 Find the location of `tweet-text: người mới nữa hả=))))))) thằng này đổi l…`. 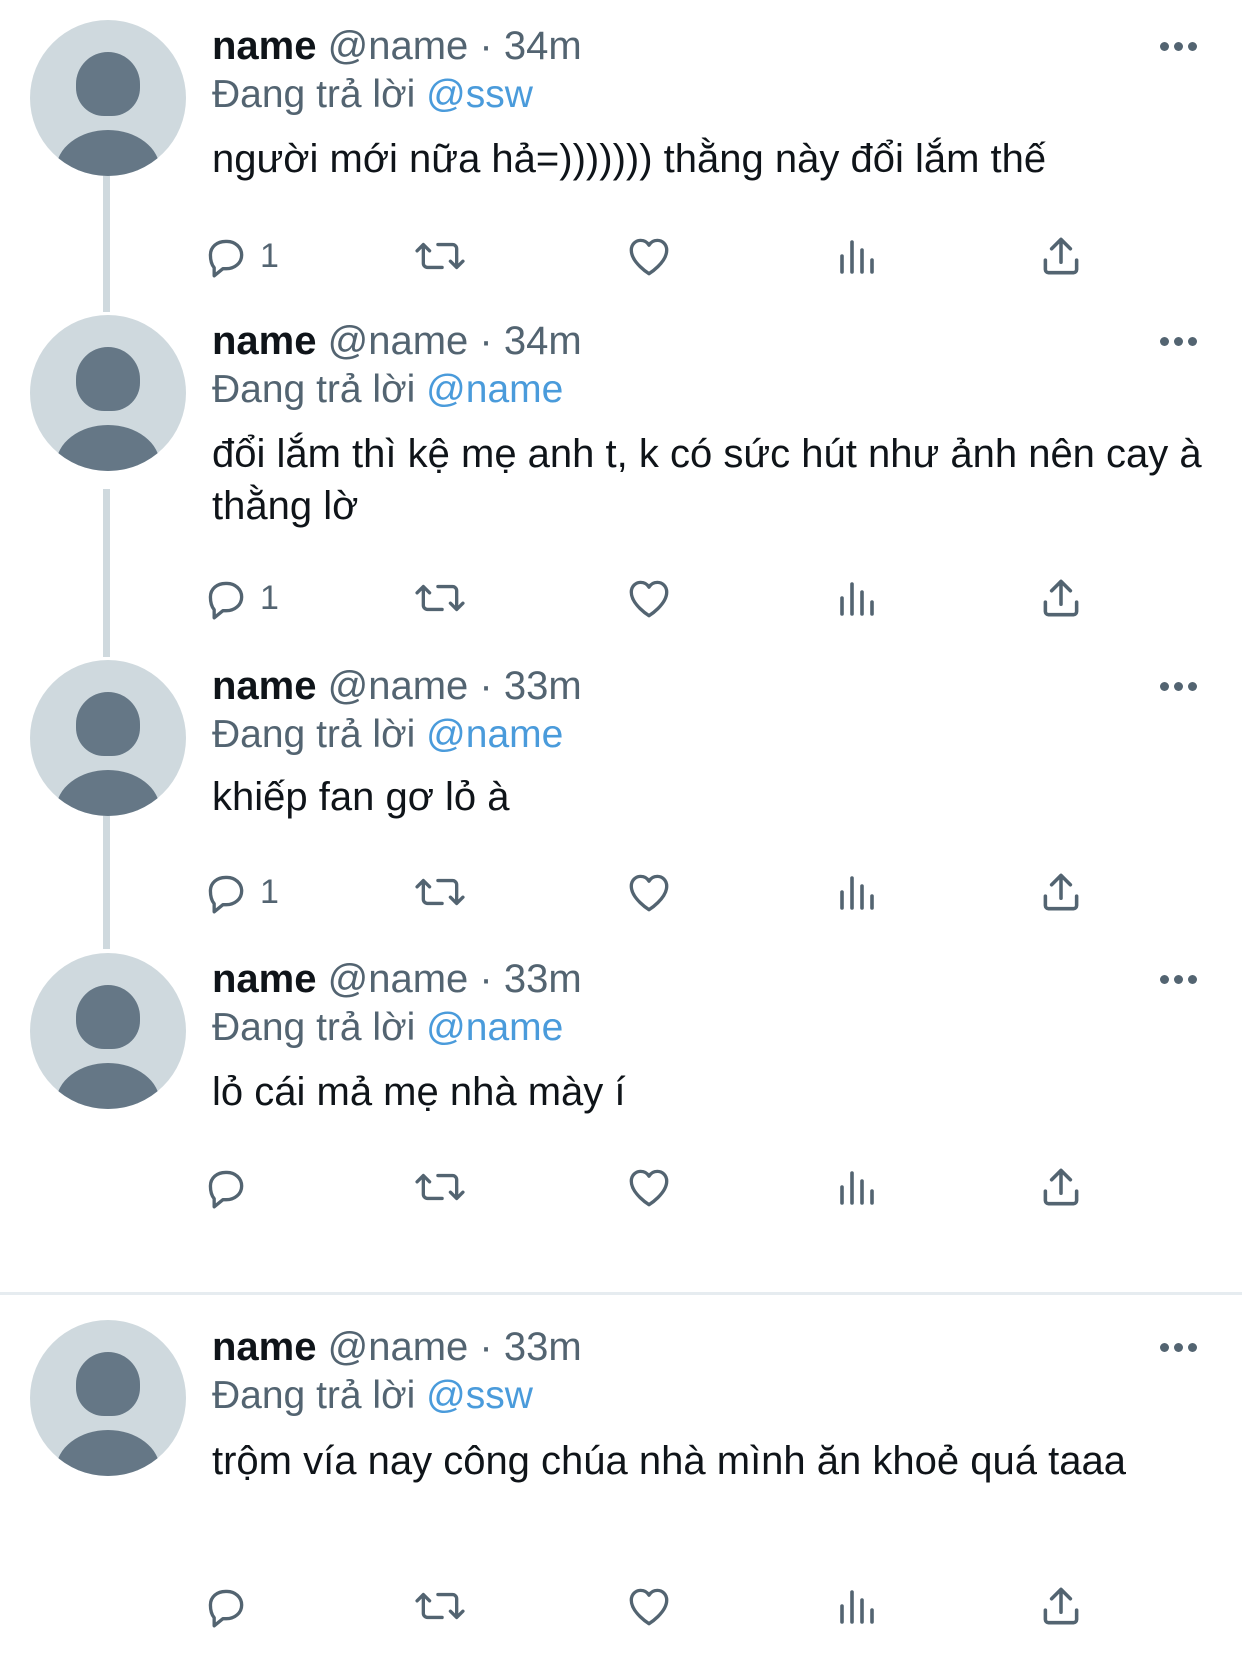

tweet-text: người mới nữa hả=))))))) thằng này đổi l… is located at coordinates (629, 159).